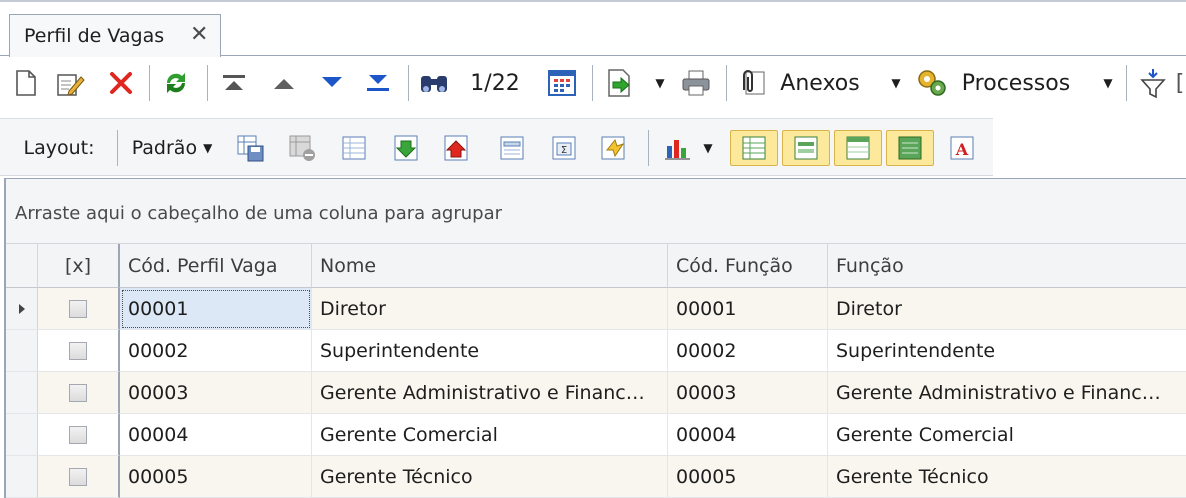 The image size is (1186, 498). Describe the element at coordinates (94, 36) in the screenshot. I see `tab-title: Perfil de Vagas` at that location.